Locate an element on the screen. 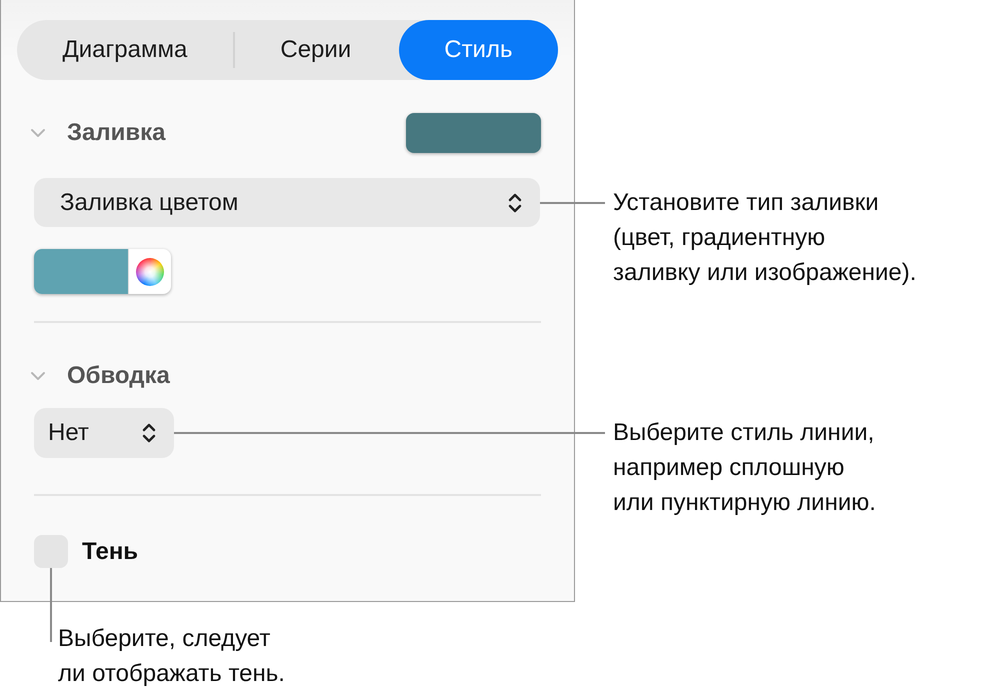 This screenshot has height=700, width=998. callout-text: Выберите стиль линии, например сплошную или пунктирную линию. is located at coordinates (744, 468).